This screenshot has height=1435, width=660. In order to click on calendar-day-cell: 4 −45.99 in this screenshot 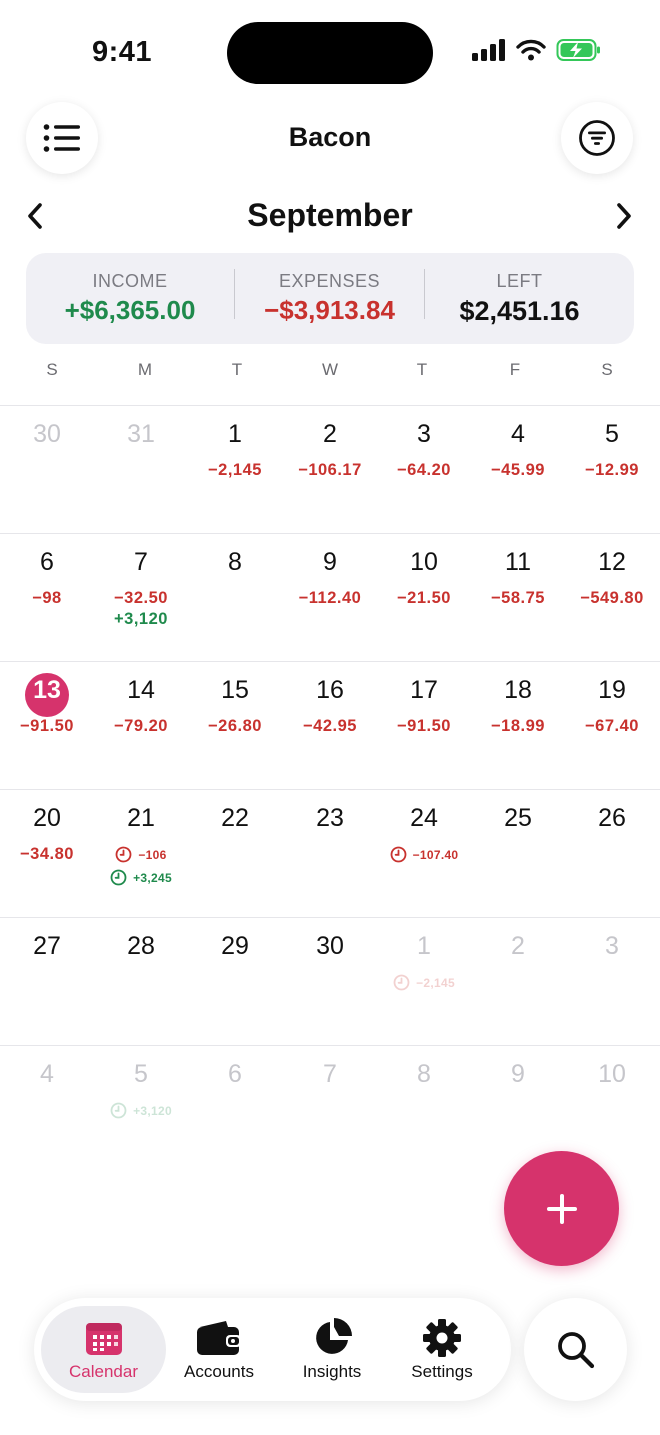, I will do `click(518, 470)`.